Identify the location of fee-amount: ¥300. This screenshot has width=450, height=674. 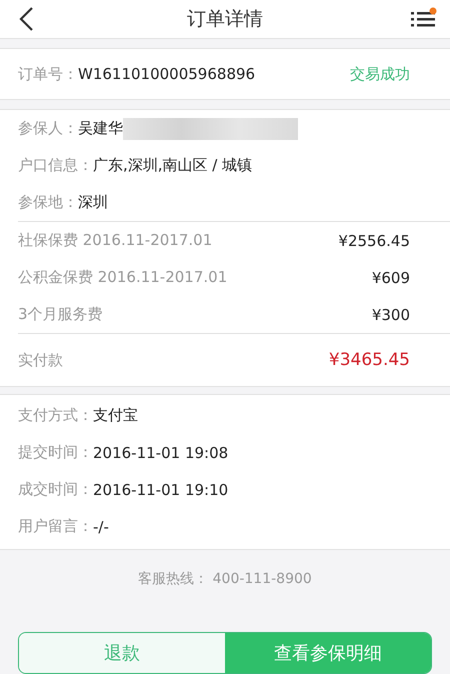
(391, 315).